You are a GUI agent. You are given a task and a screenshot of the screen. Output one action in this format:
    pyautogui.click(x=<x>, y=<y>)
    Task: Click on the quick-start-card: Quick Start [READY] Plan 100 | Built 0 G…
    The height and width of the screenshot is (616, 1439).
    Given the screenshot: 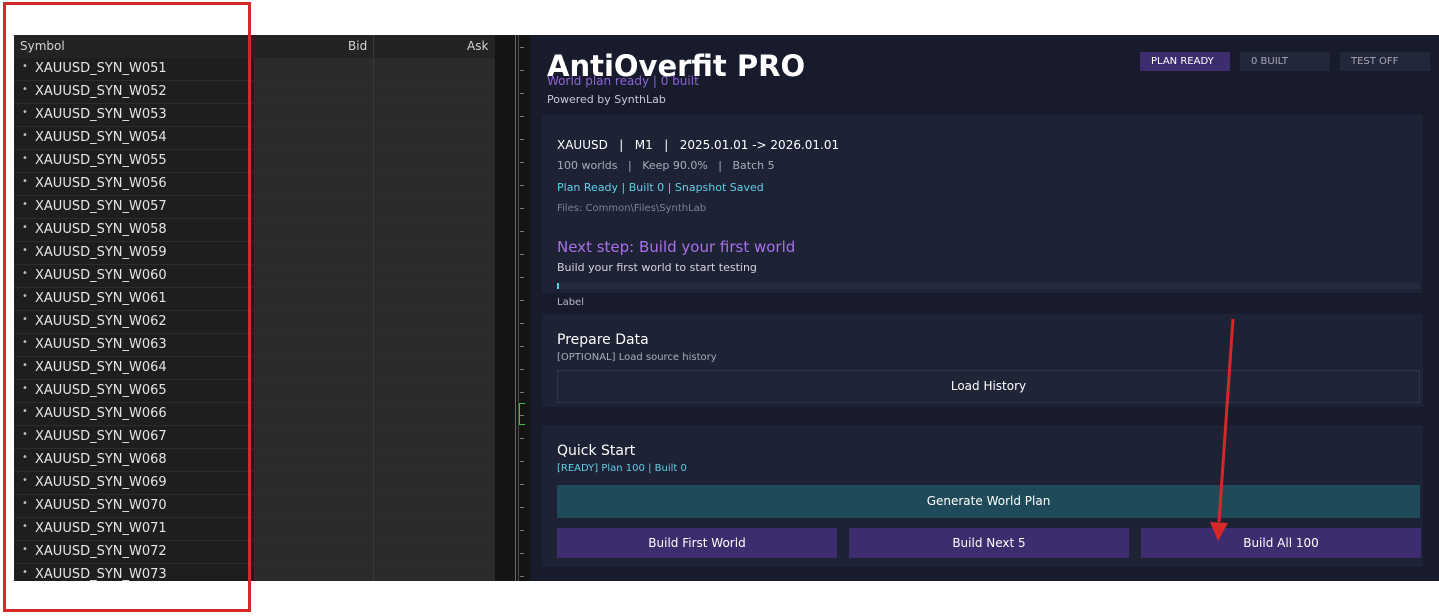 What is the action you would take?
    pyautogui.click(x=982, y=496)
    